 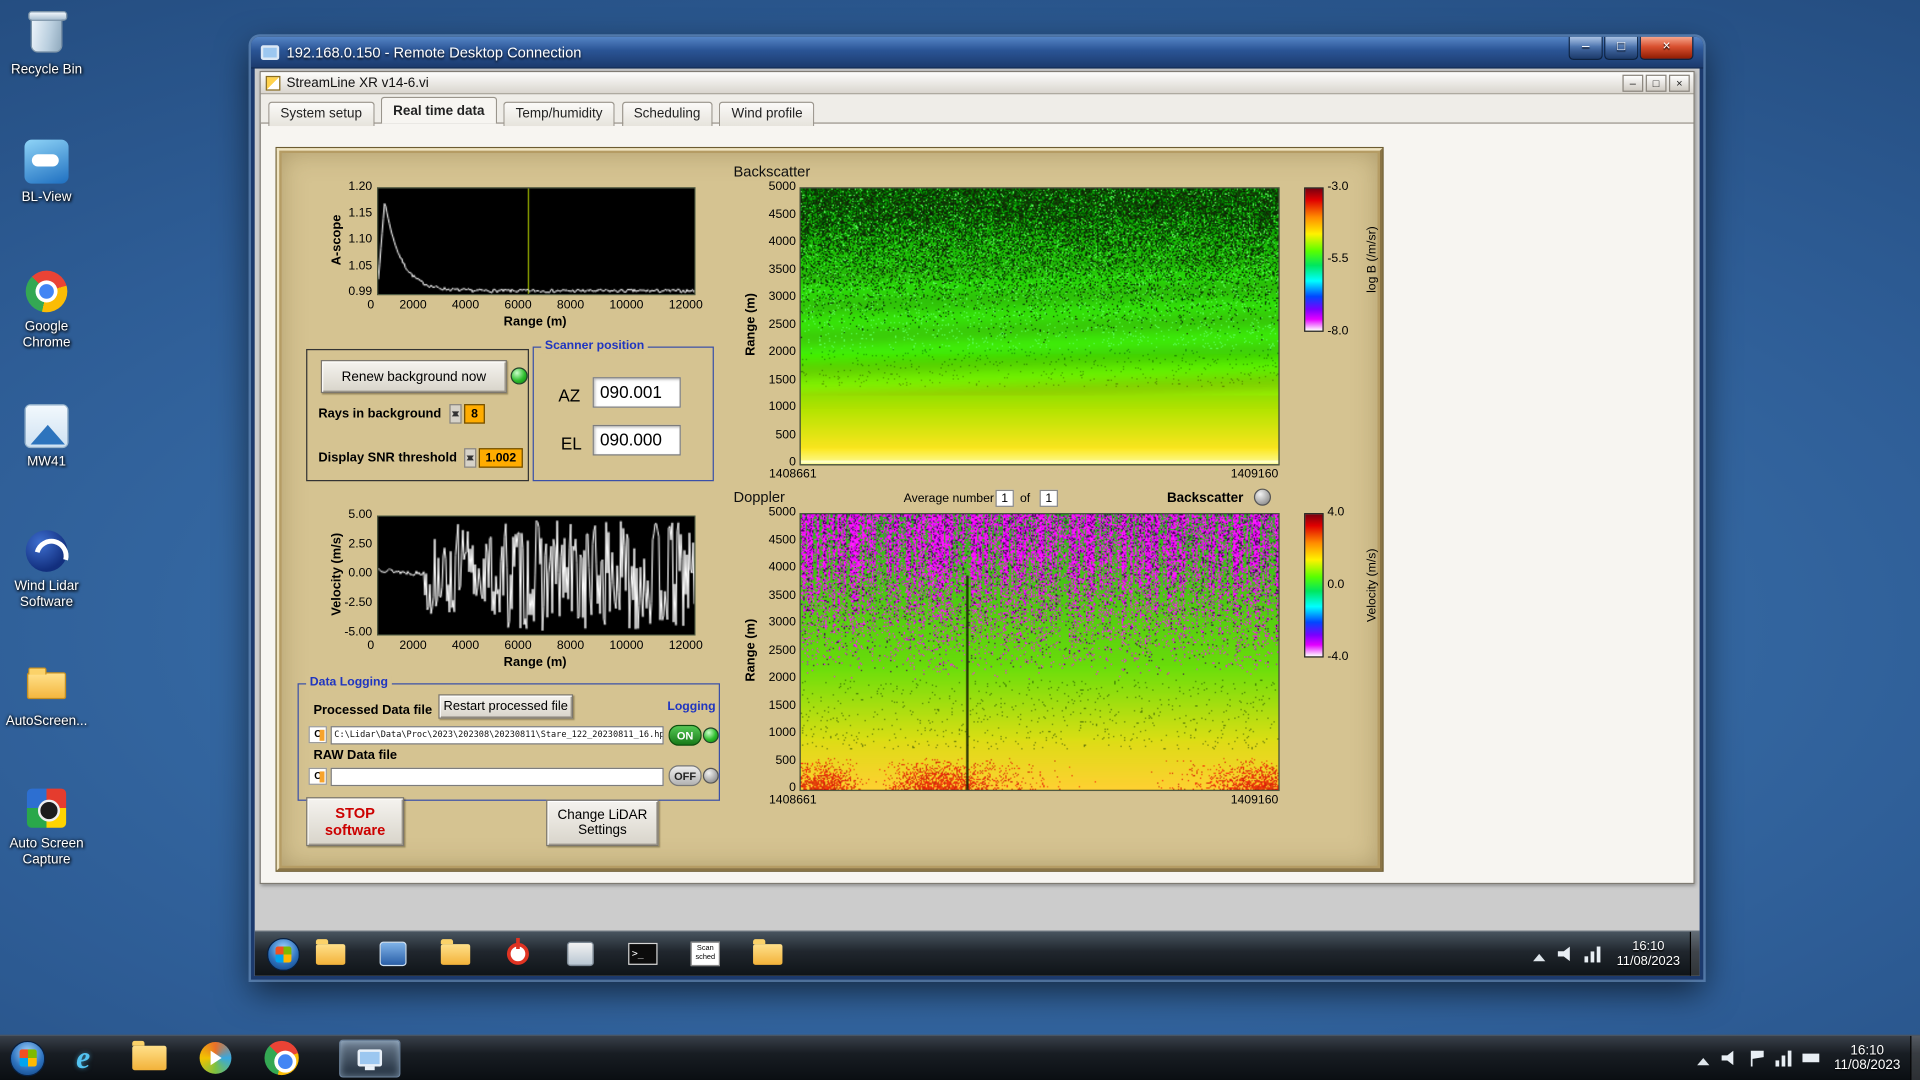 What do you see at coordinates (317, 776) in the screenshot?
I see `raw-drive-chip: C` at bounding box center [317, 776].